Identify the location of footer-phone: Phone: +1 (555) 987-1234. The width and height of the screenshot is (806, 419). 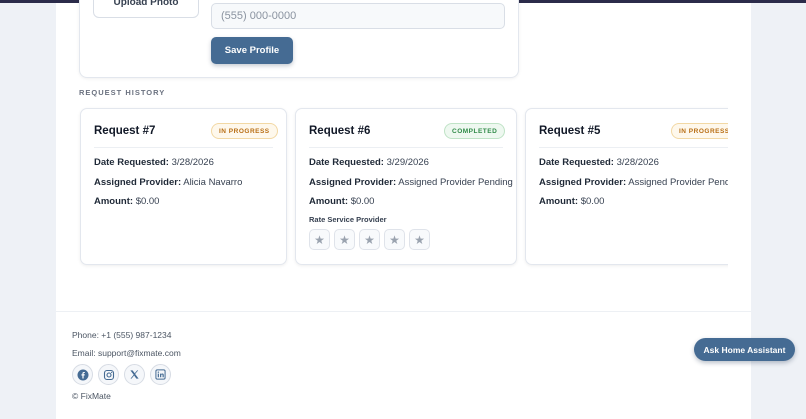
(122, 335).